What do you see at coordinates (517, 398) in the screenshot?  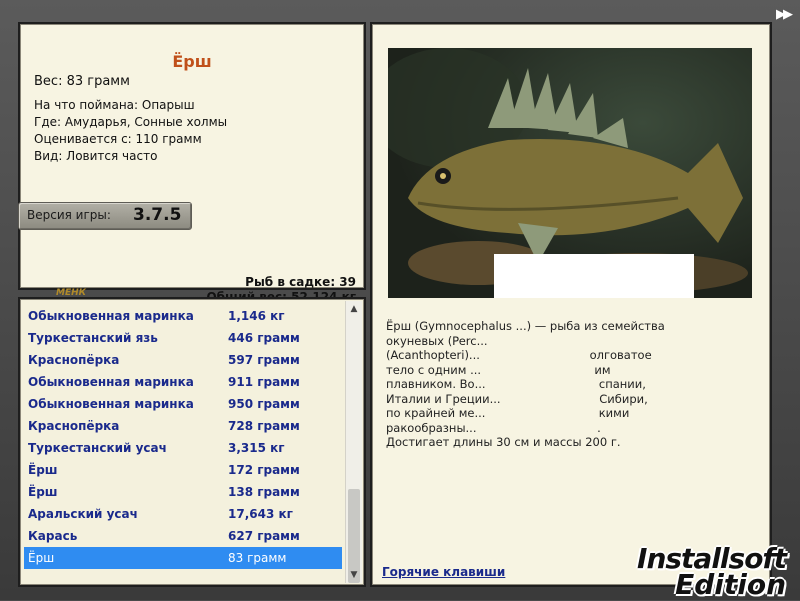 I see `description-line: Италии и Греции... Сибири,` at bounding box center [517, 398].